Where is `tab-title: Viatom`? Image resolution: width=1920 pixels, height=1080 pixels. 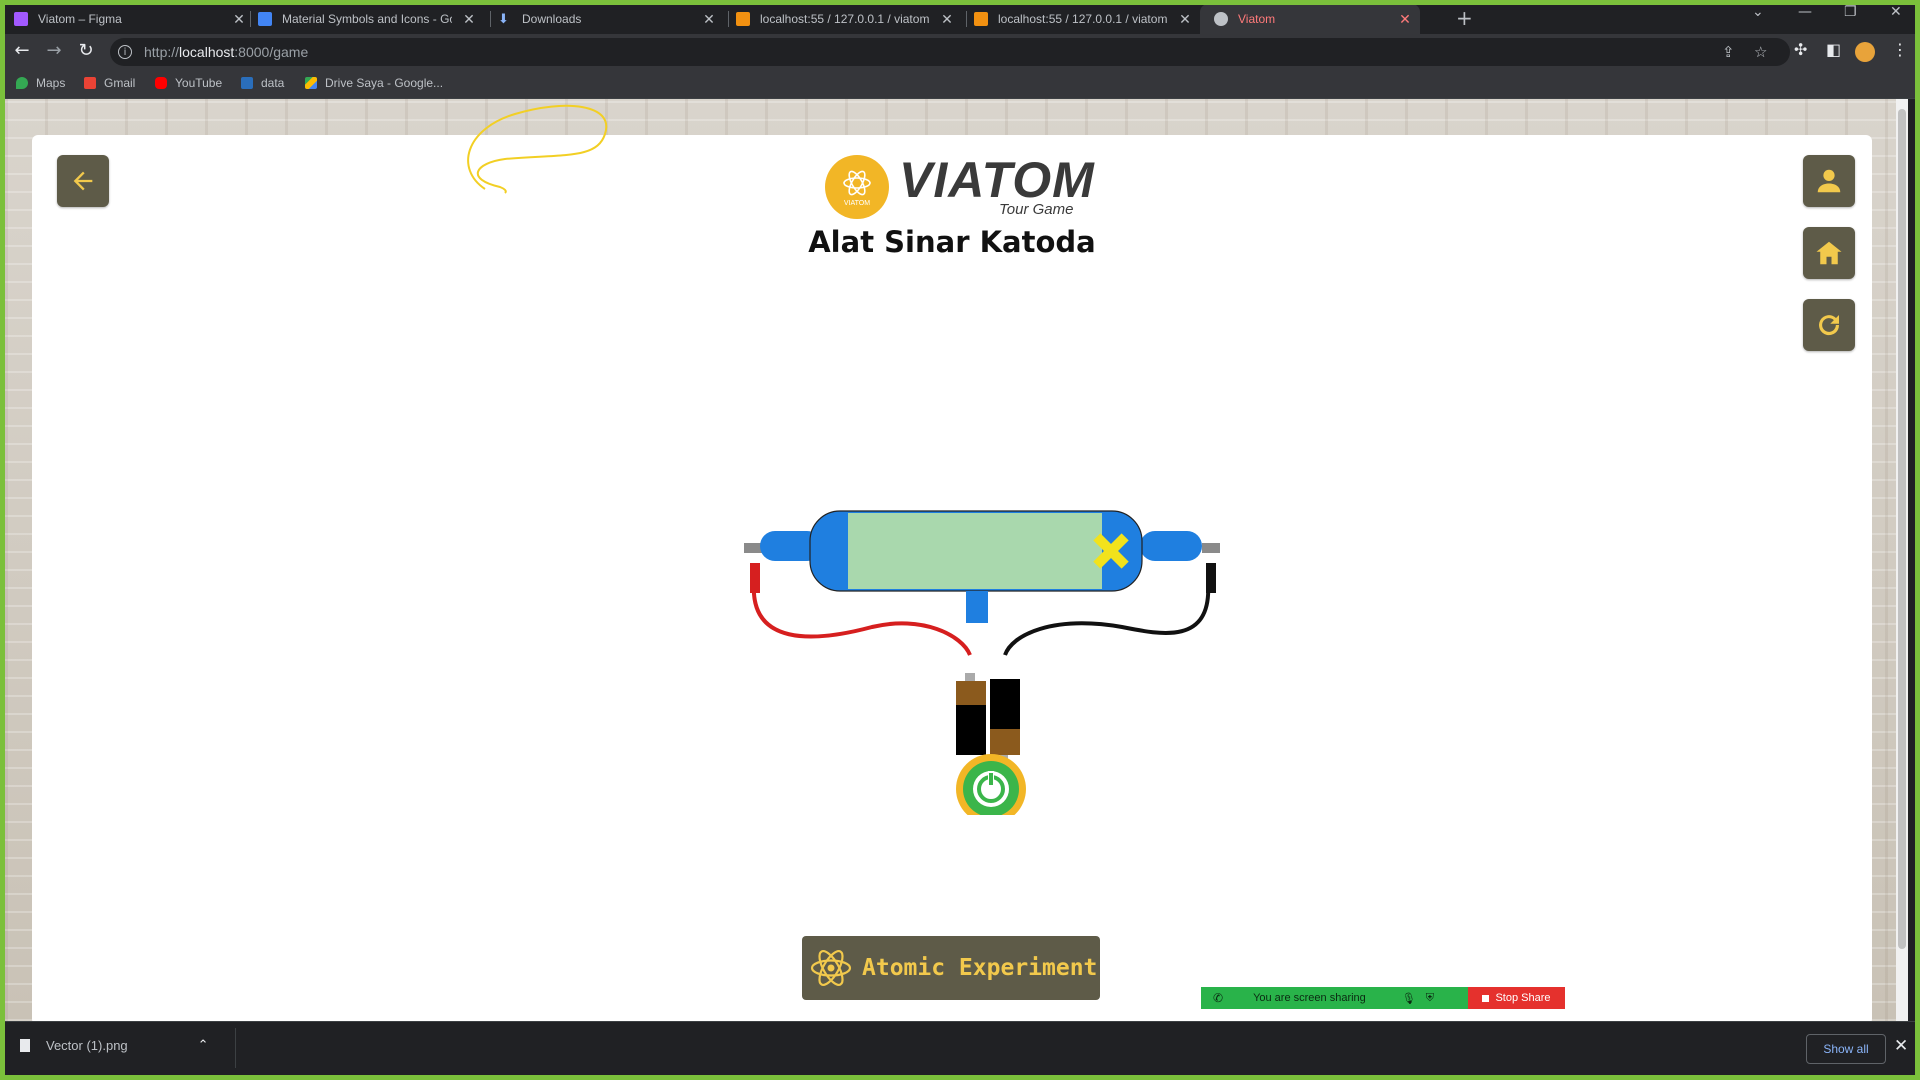 tab-title: Viatom is located at coordinates (1257, 19).